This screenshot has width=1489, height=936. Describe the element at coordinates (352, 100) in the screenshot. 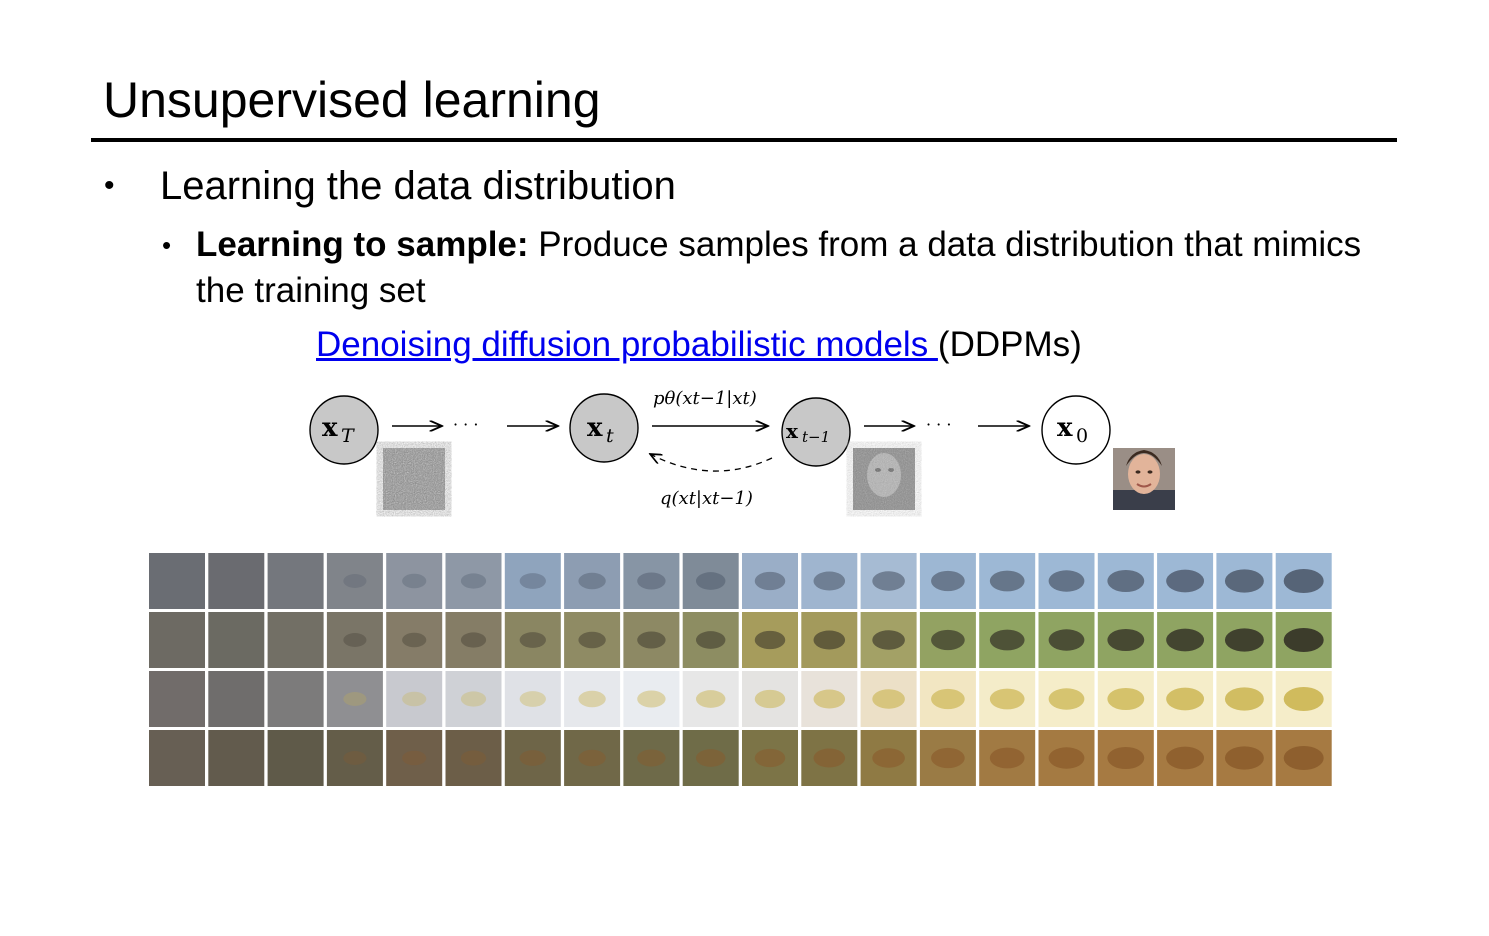

I see `slide-title: Unsupervised learning` at that location.